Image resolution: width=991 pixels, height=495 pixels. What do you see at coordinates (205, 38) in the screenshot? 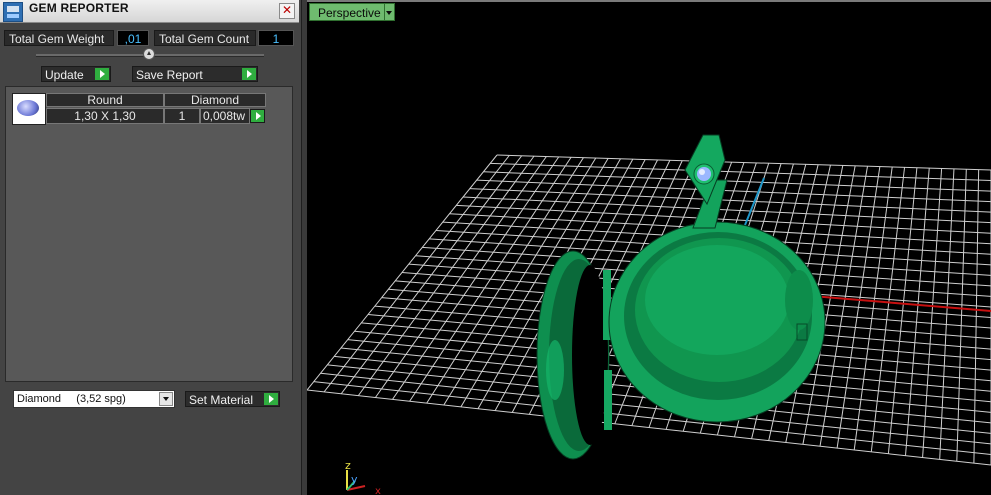
I see `total-gem-count-label: Total Gem Count` at bounding box center [205, 38].